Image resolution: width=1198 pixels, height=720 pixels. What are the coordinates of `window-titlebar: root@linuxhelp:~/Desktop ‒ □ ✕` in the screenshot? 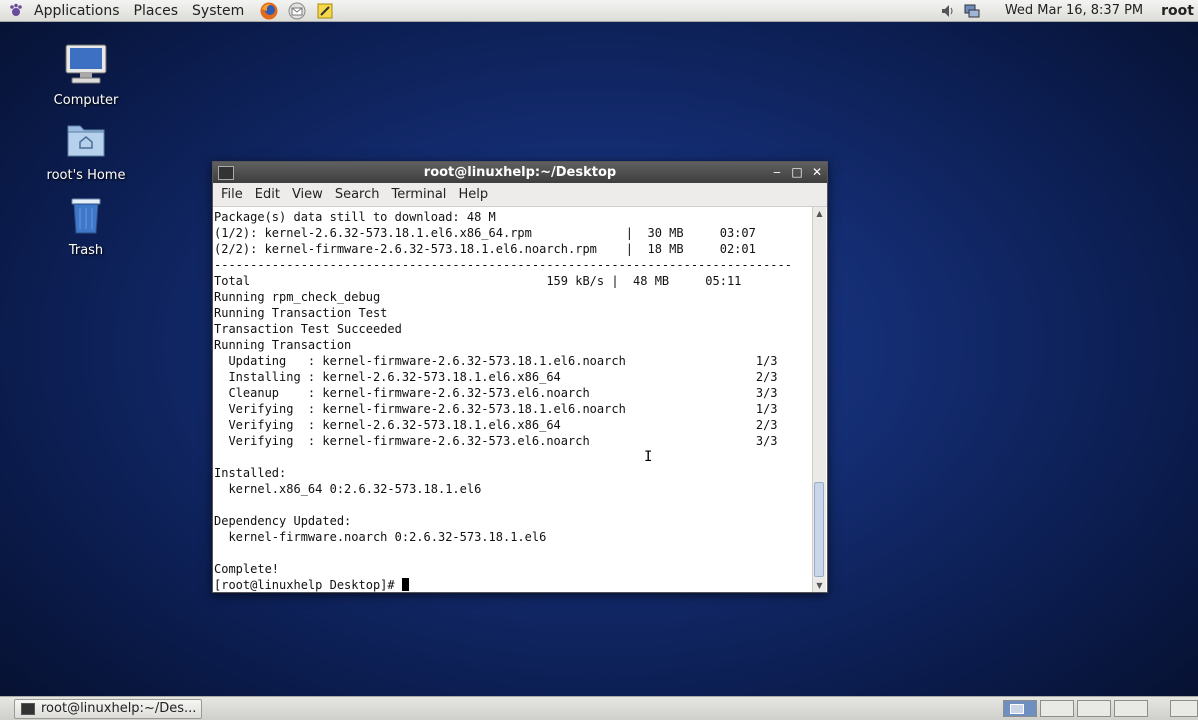 It's located at (520, 172).